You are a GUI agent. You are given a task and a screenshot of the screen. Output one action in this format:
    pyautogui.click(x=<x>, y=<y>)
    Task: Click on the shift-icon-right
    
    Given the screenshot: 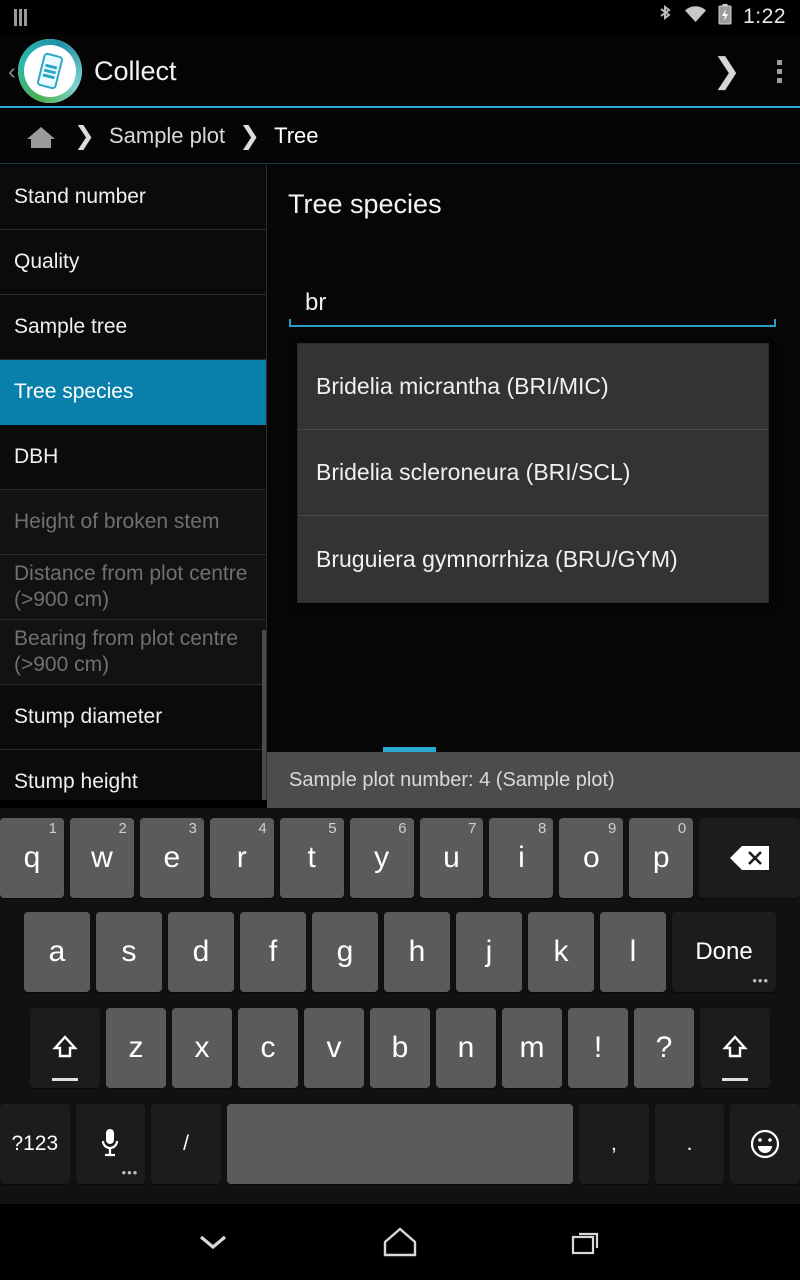 What is the action you would take?
    pyautogui.click(x=735, y=1048)
    